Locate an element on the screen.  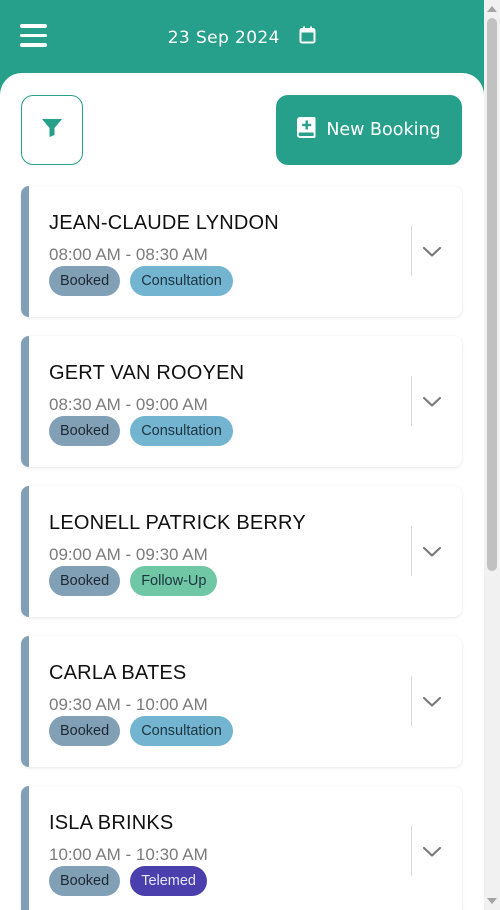
scroll-up-arrow is located at coordinates (492, 9).